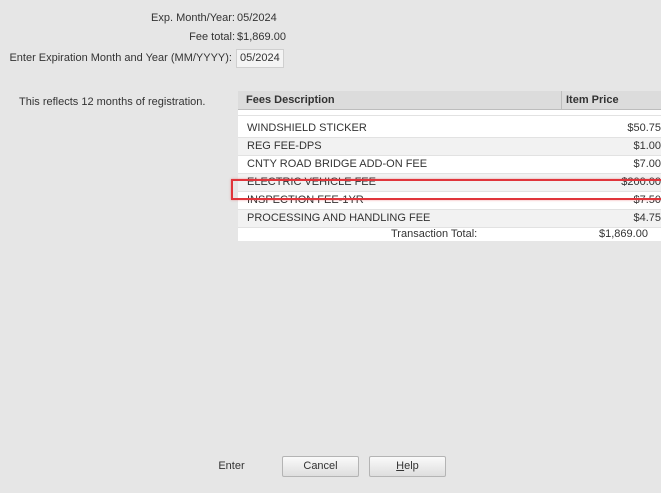 The image size is (661, 493). Describe the element at coordinates (446, 189) in the screenshot. I see `highlight-box` at that location.